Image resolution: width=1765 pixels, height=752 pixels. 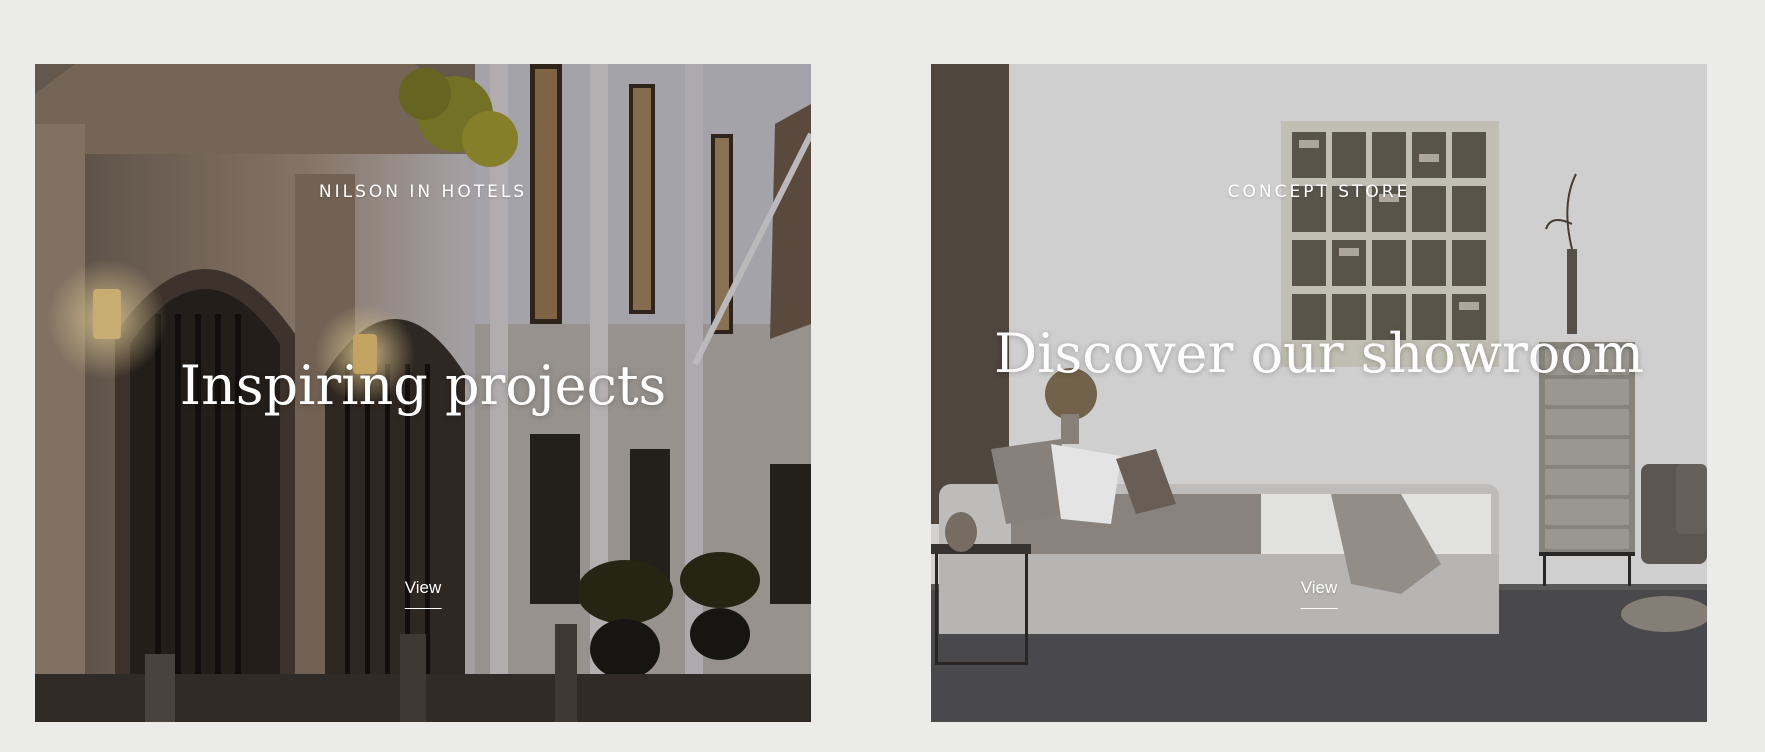 I want to click on card-eyebrow: NILSON IN HOTELS, so click(x=423, y=192).